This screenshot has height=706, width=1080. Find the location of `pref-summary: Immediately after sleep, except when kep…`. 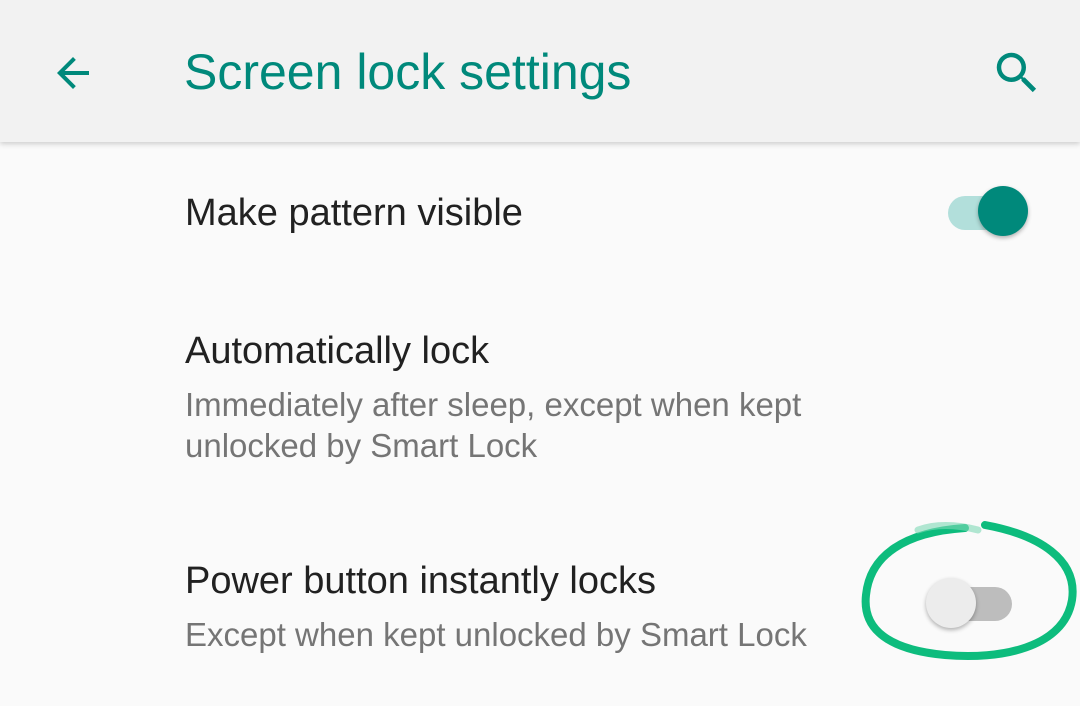

pref-summary: Immediately after sleep, except when kep… is located at coordinates (493, 425).